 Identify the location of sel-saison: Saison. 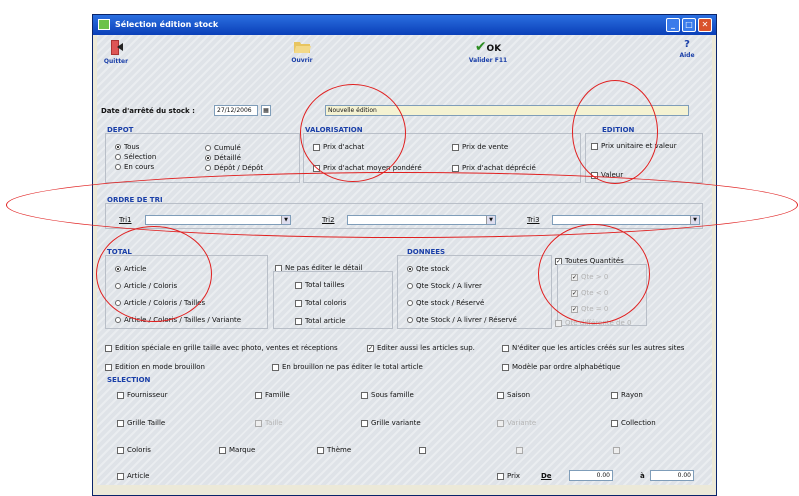
(513, 395).